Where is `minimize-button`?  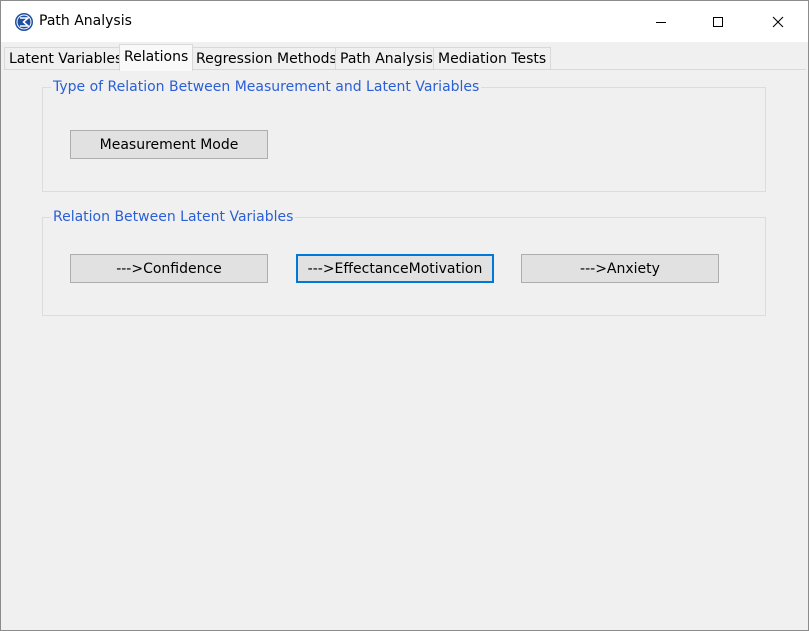
minimize-button is located at coordinates (661, 21).